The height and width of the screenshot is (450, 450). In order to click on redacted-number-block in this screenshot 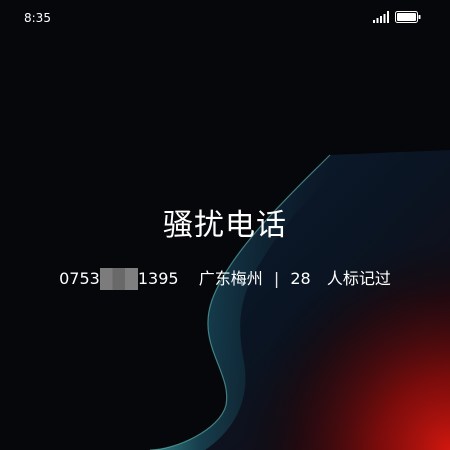, I will do `click(118, 278)`.